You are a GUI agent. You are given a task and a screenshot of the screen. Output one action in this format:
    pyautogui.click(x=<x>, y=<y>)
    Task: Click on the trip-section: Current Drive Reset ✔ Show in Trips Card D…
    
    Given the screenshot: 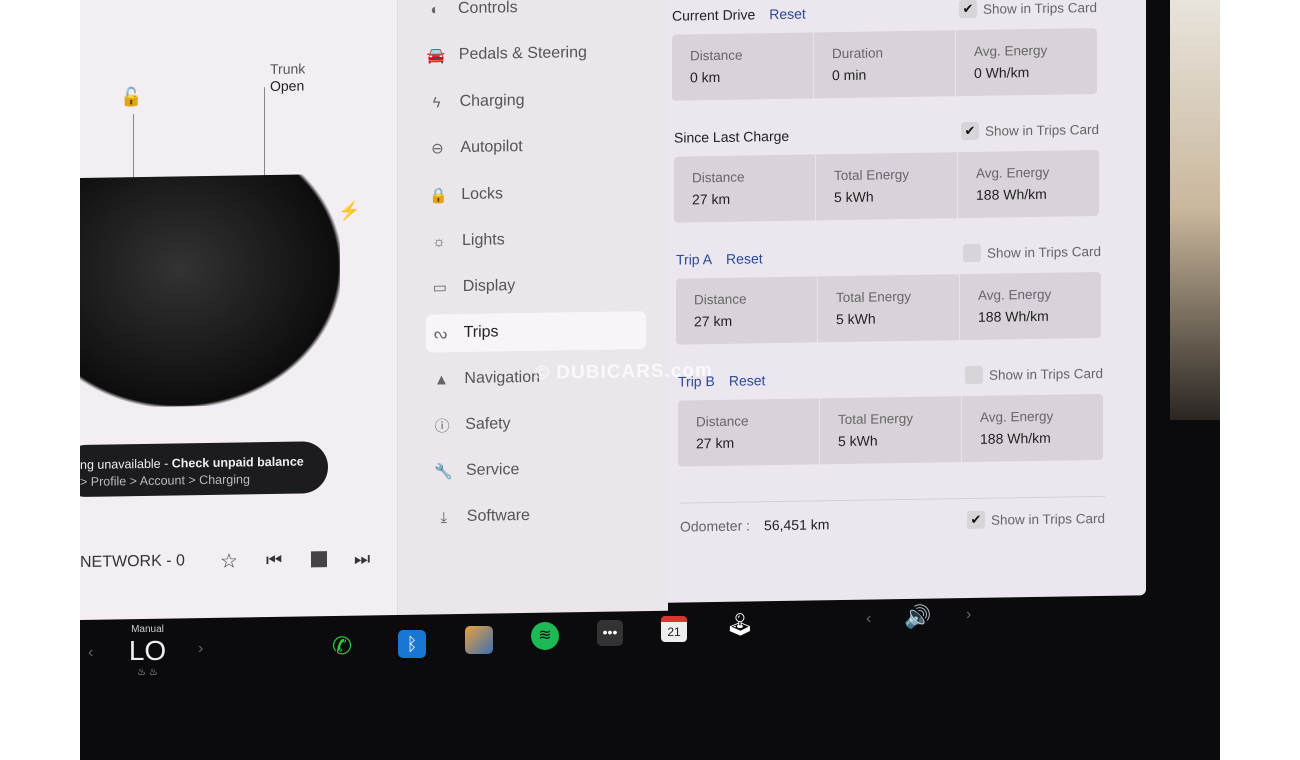 What is the action you would take?
    pyautogui.click(x=884, y=50)
    